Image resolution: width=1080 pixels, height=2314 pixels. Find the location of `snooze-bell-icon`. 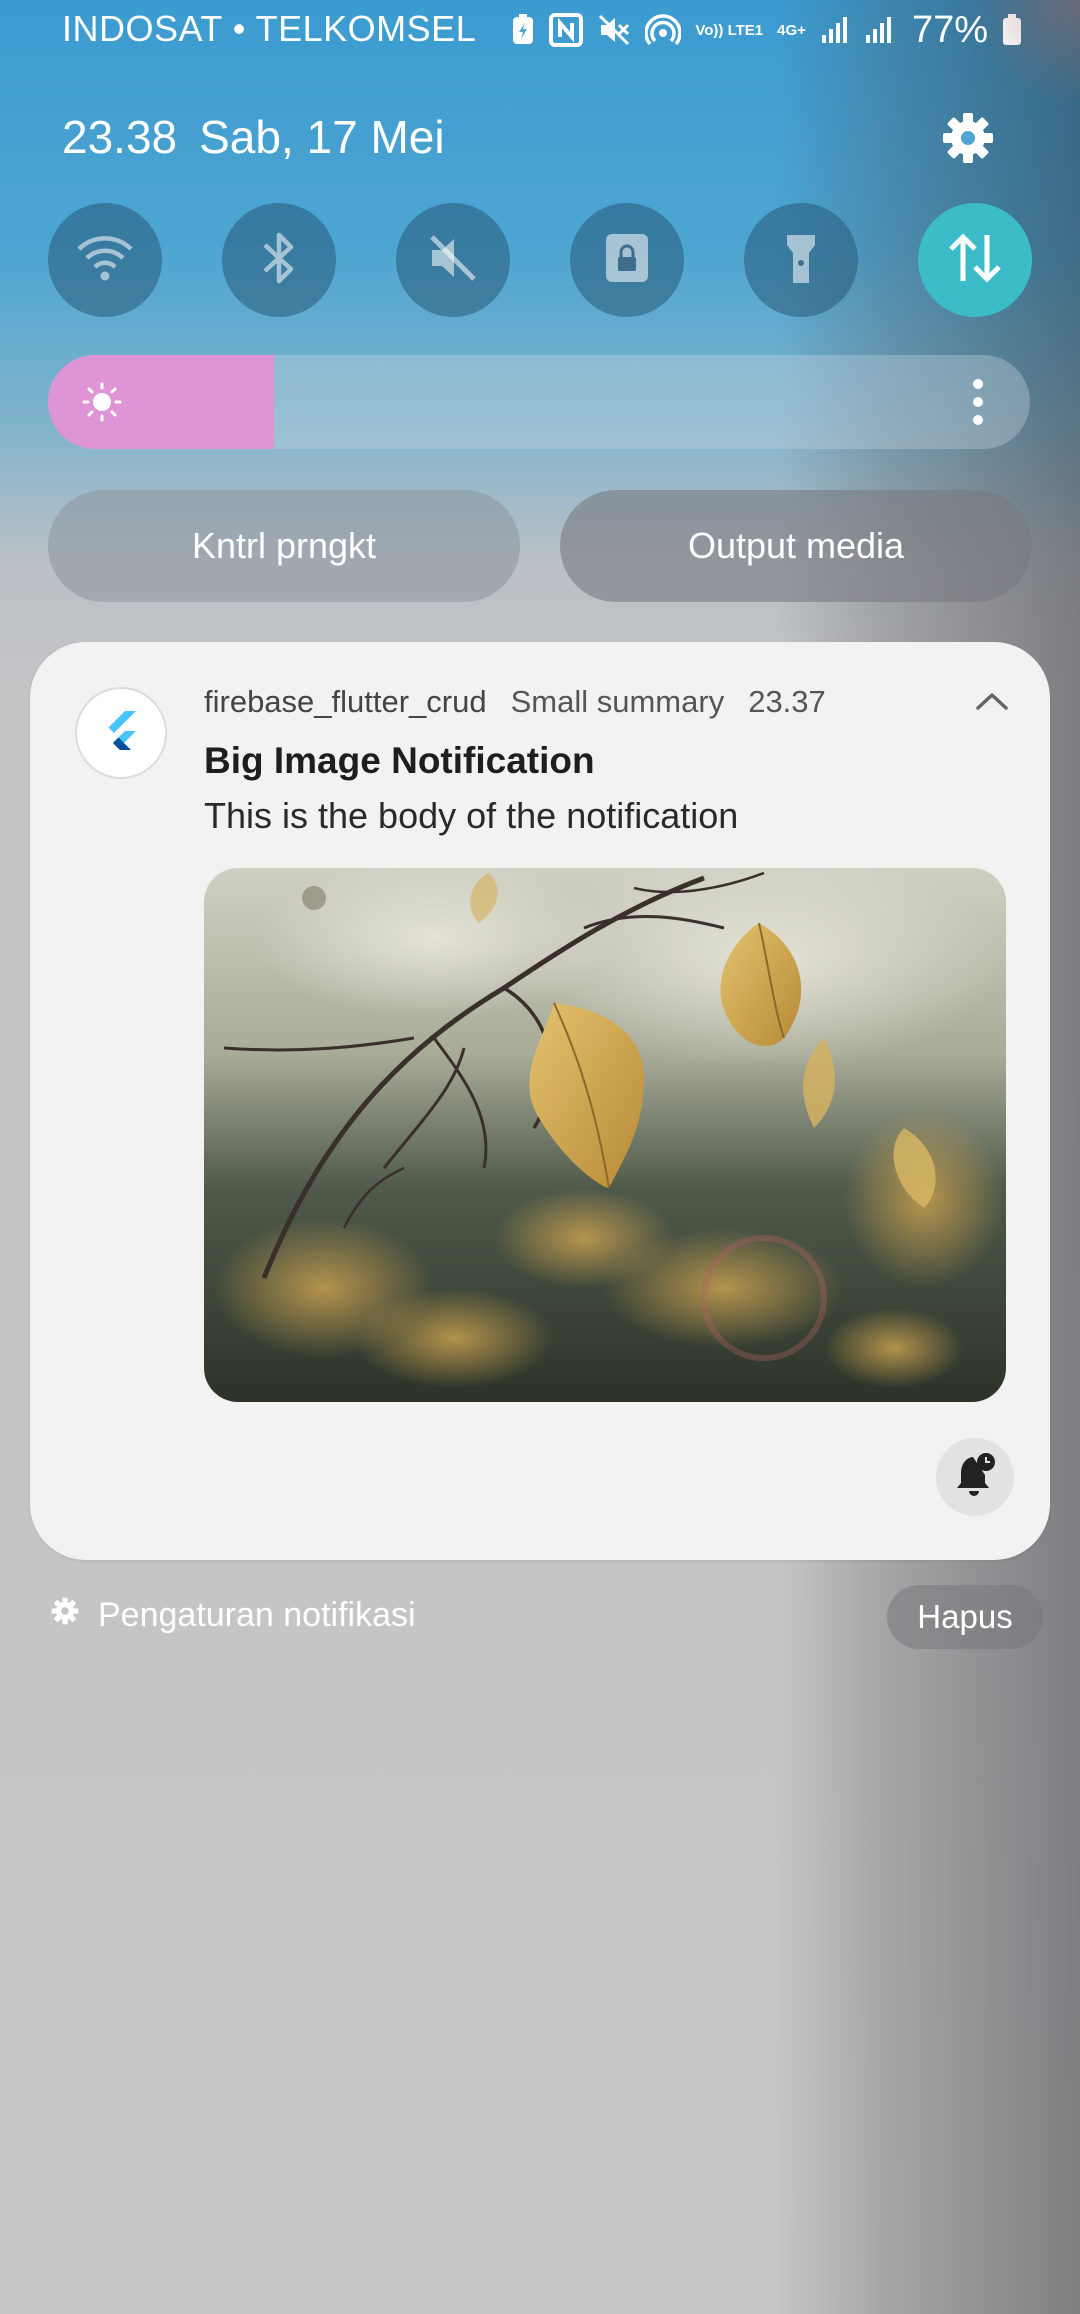

snooze-bell-icon is located at coordinates (975, 1477).